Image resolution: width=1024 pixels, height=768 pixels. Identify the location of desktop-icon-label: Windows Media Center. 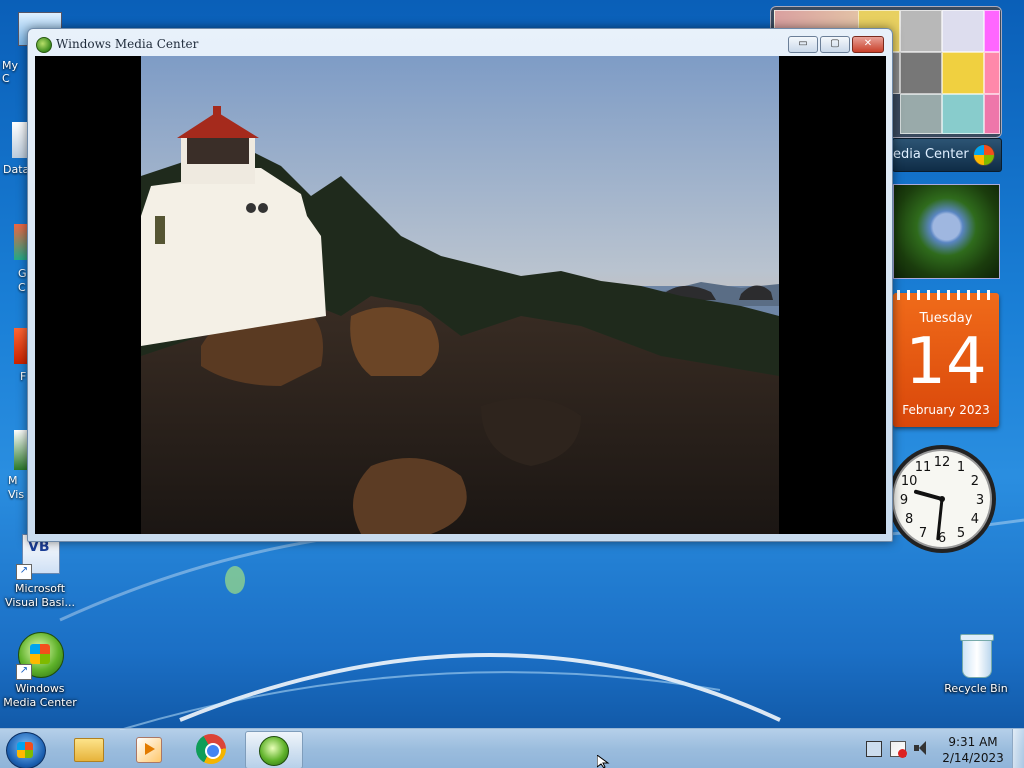
(40, 695).